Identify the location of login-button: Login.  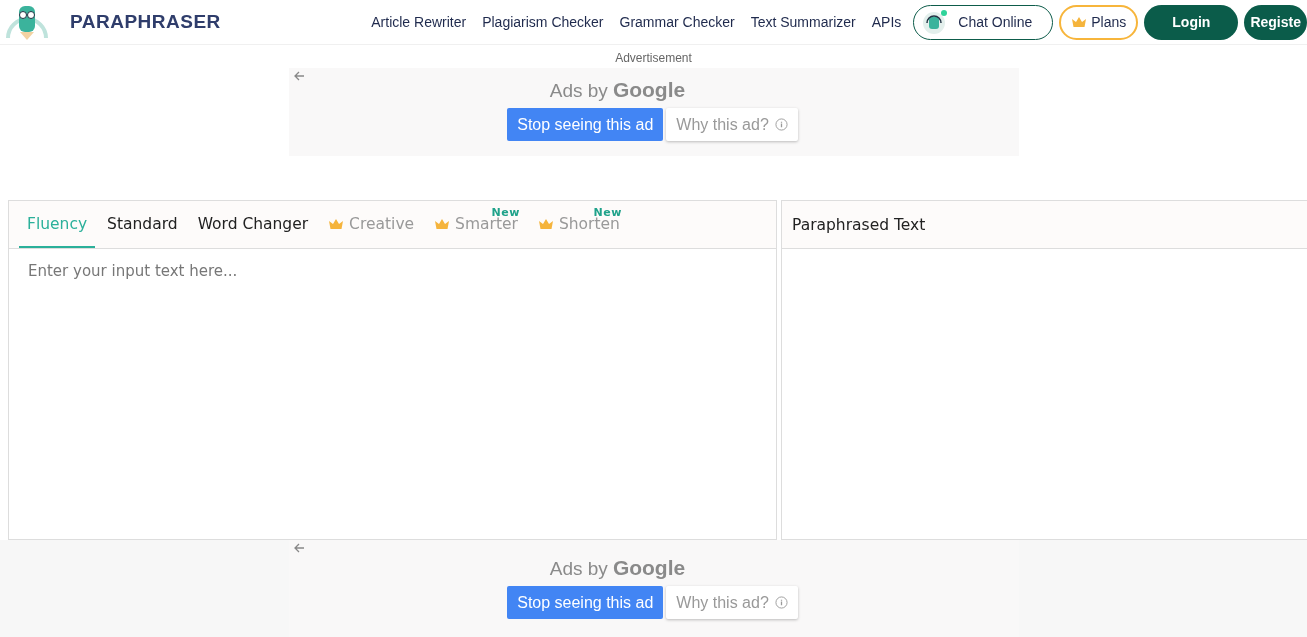
(1191, 22).